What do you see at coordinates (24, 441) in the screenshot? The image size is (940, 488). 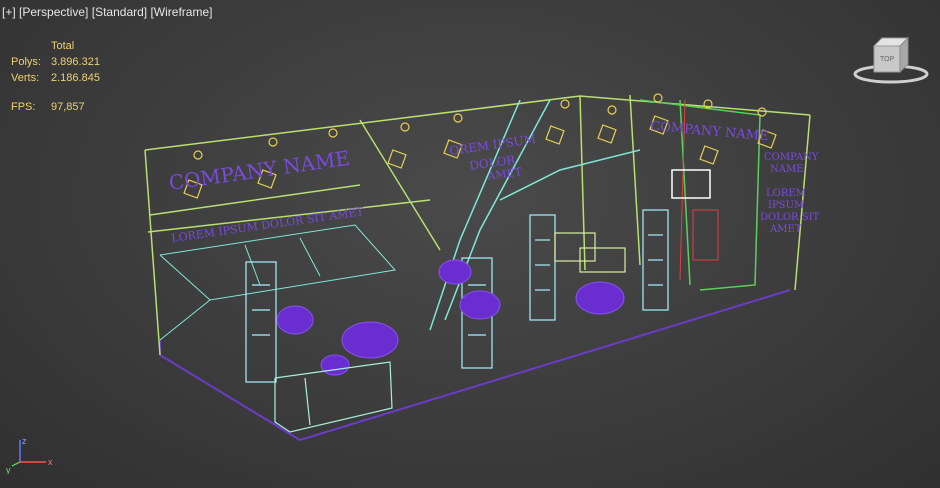 I see `axis-z-label: z` at bounding box center [24, 441].